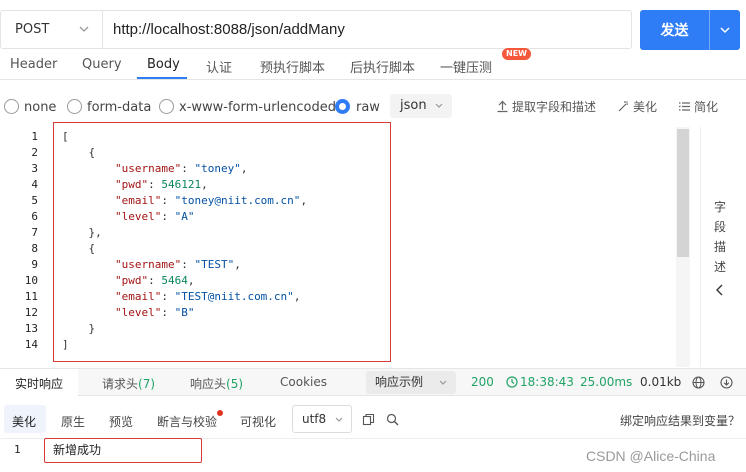  Describe the element at coordinates (166, 106) in the screenshot. I see `radio-urlencoded` at that location.